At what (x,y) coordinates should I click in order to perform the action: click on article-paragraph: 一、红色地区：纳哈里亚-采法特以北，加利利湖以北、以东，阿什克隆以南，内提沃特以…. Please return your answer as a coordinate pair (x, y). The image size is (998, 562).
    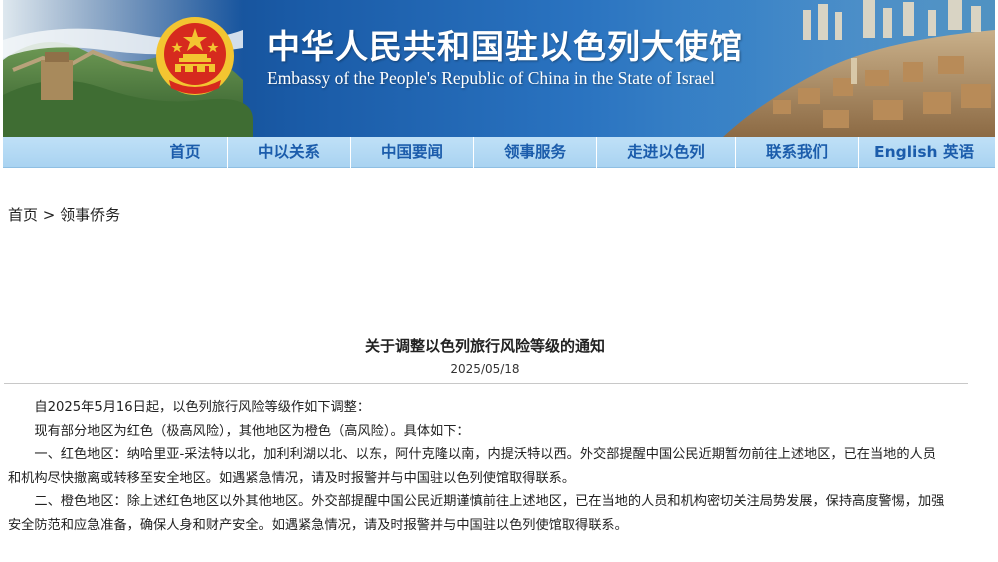
    Looking at the image, I should click on (472, 466).